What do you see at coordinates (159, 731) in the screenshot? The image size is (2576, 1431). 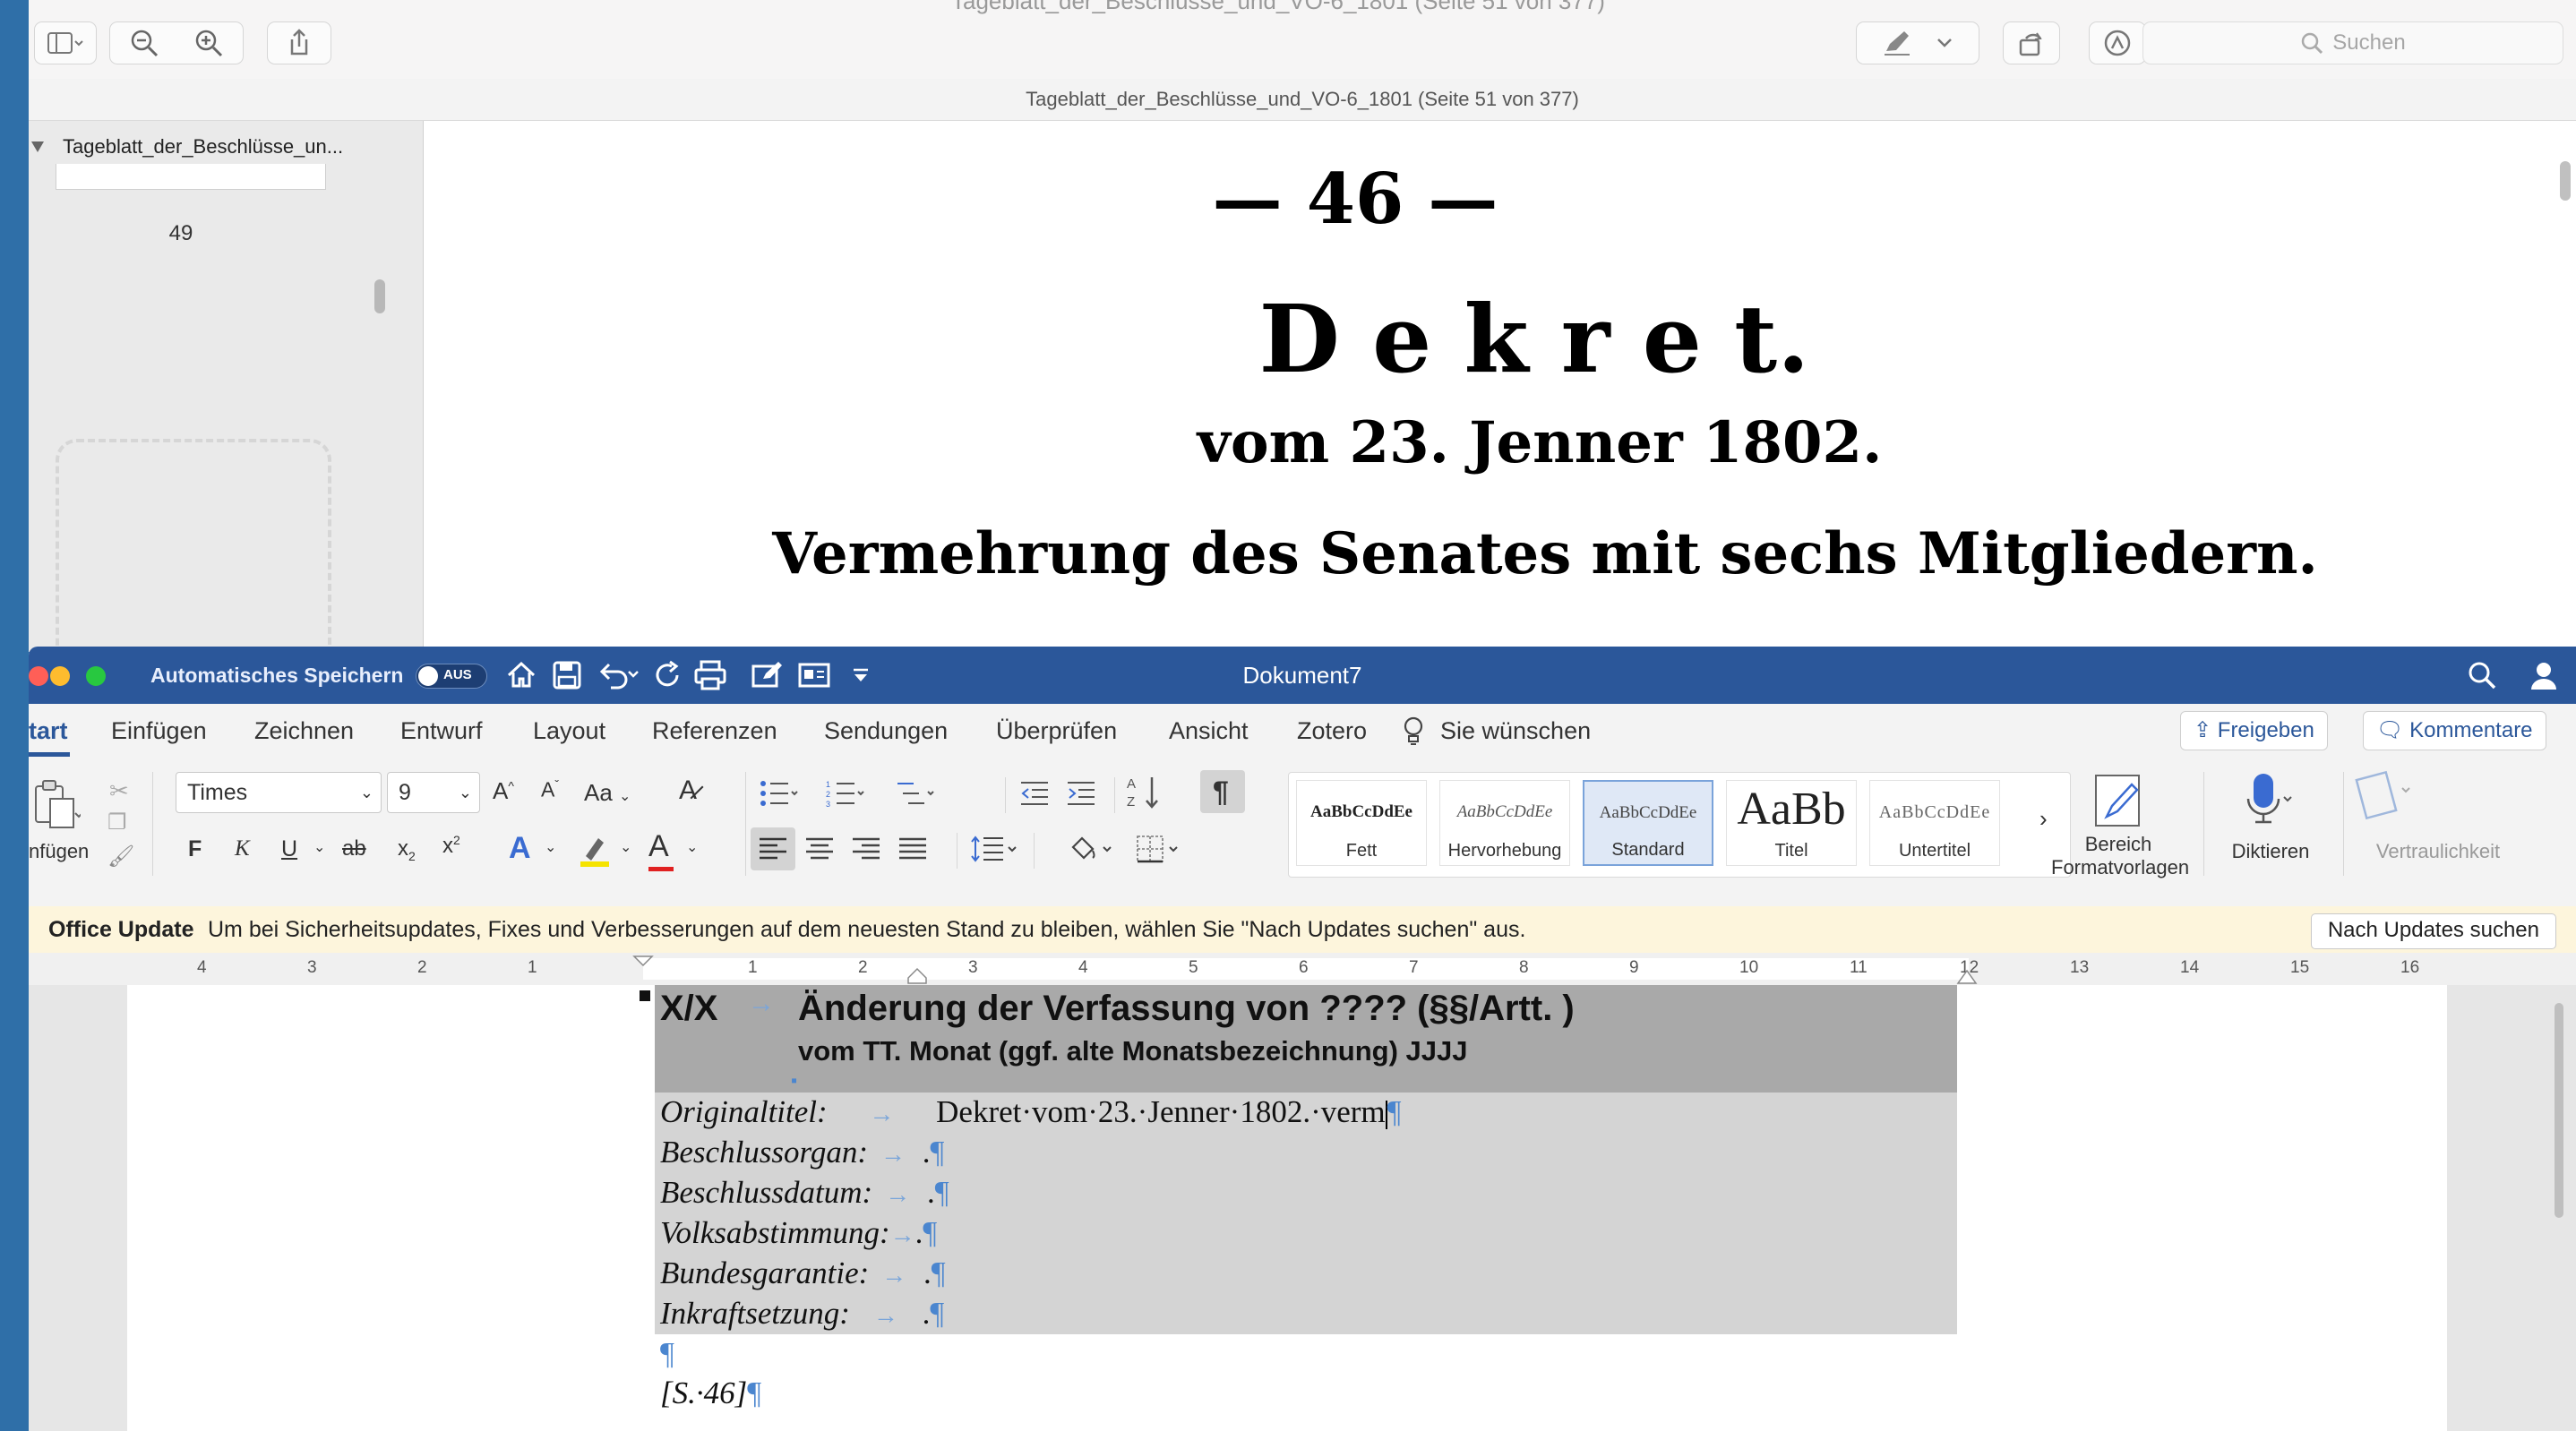 I see `tab-einfuegen: Einfügen` at bounding box center [159, 731].